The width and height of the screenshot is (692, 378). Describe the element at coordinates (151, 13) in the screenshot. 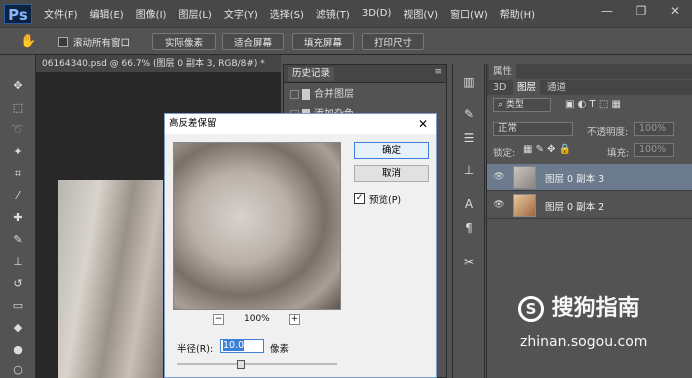

I see `menu-image: 图像(I)` at that location.